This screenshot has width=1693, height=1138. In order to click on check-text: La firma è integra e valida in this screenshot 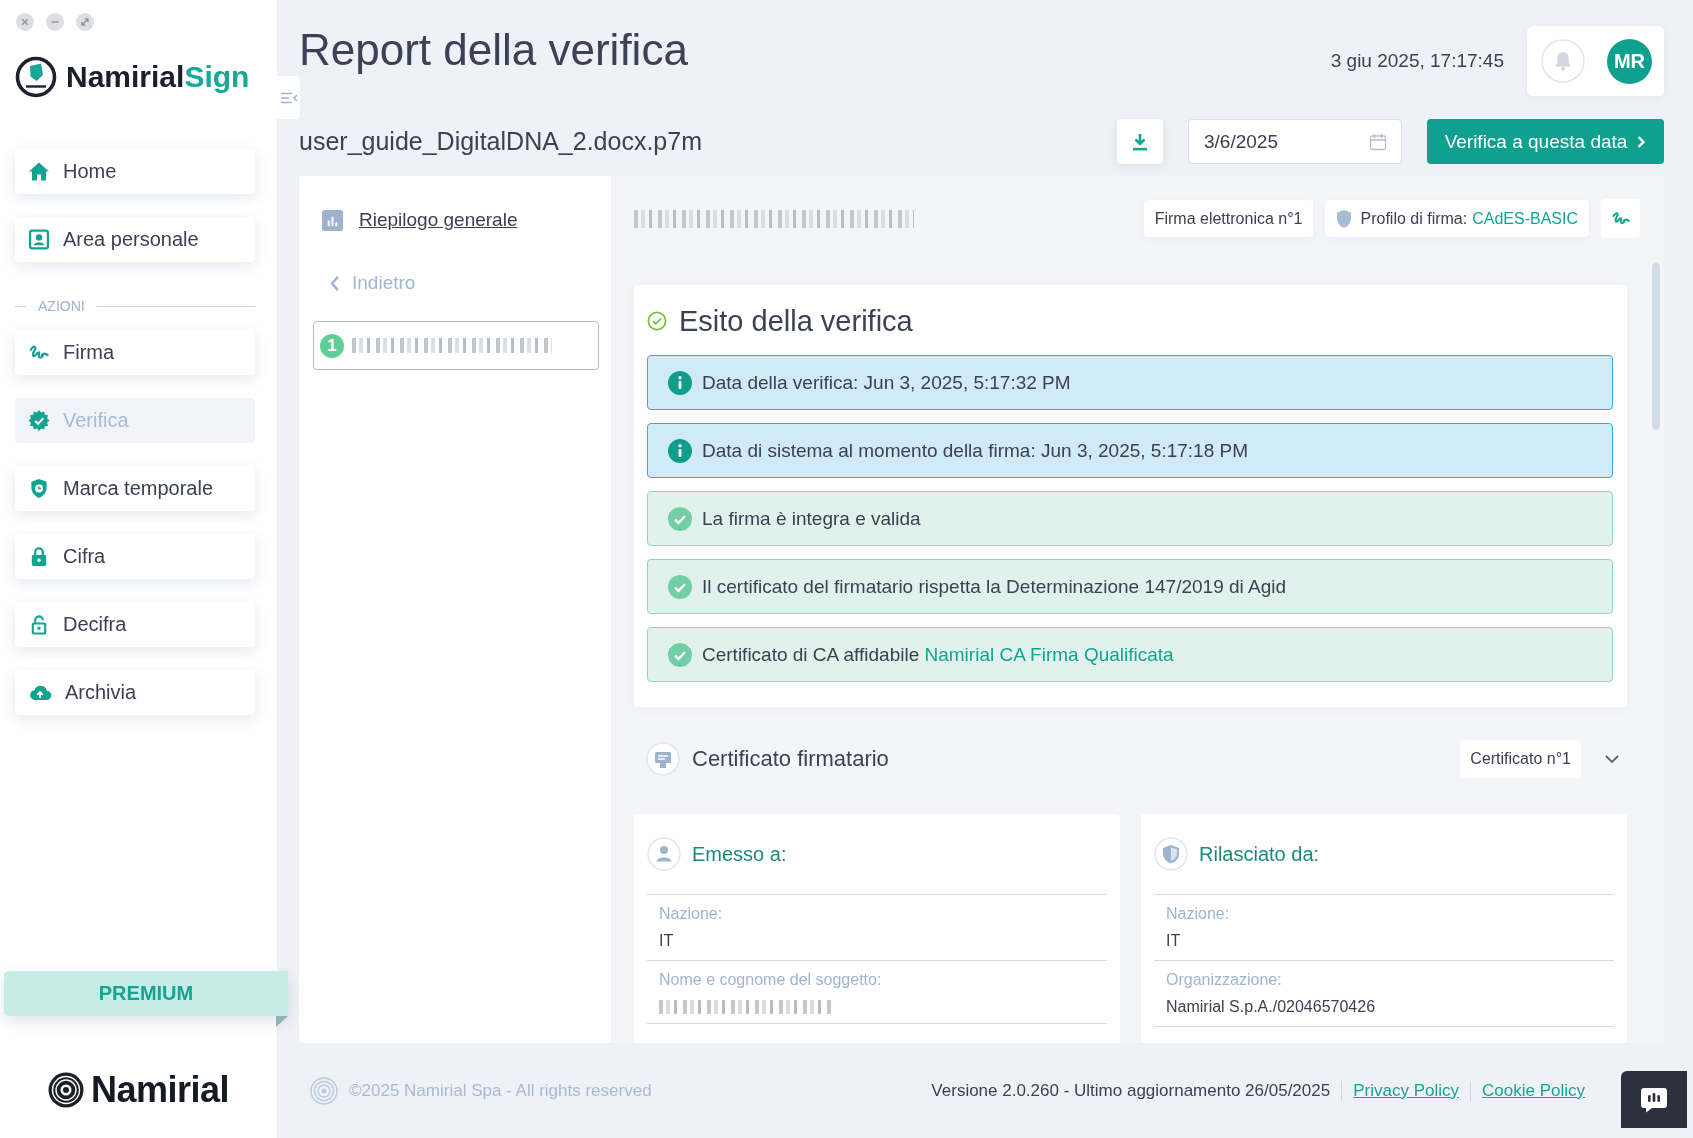, I will do `click(811, 518)`.